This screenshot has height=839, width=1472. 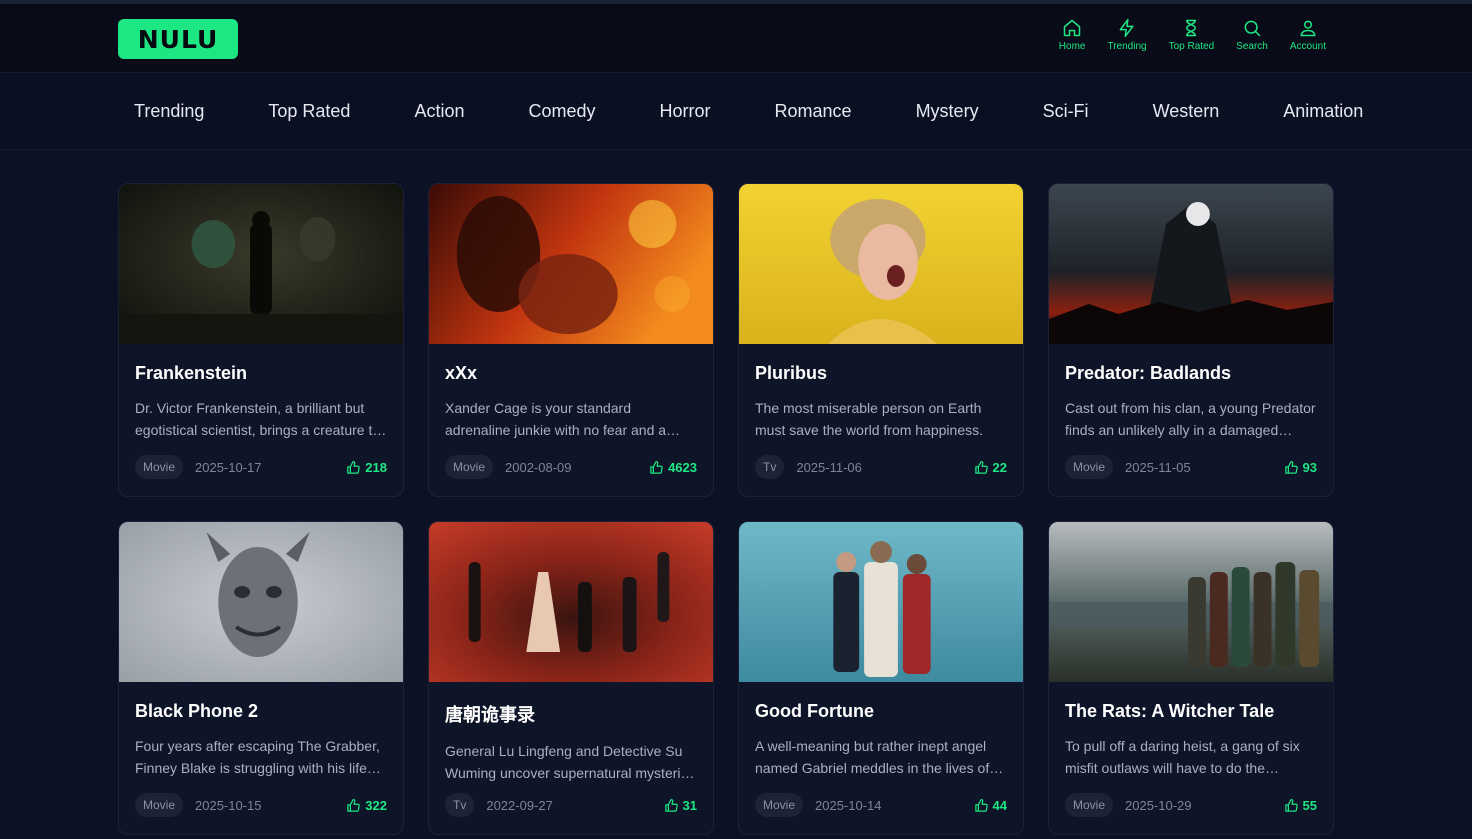 What do you see at coordinates (1191, 467) in the screenshot?
I see `card-meta: Movie 2025-11-05 93` at bounding box center [1191, 467].